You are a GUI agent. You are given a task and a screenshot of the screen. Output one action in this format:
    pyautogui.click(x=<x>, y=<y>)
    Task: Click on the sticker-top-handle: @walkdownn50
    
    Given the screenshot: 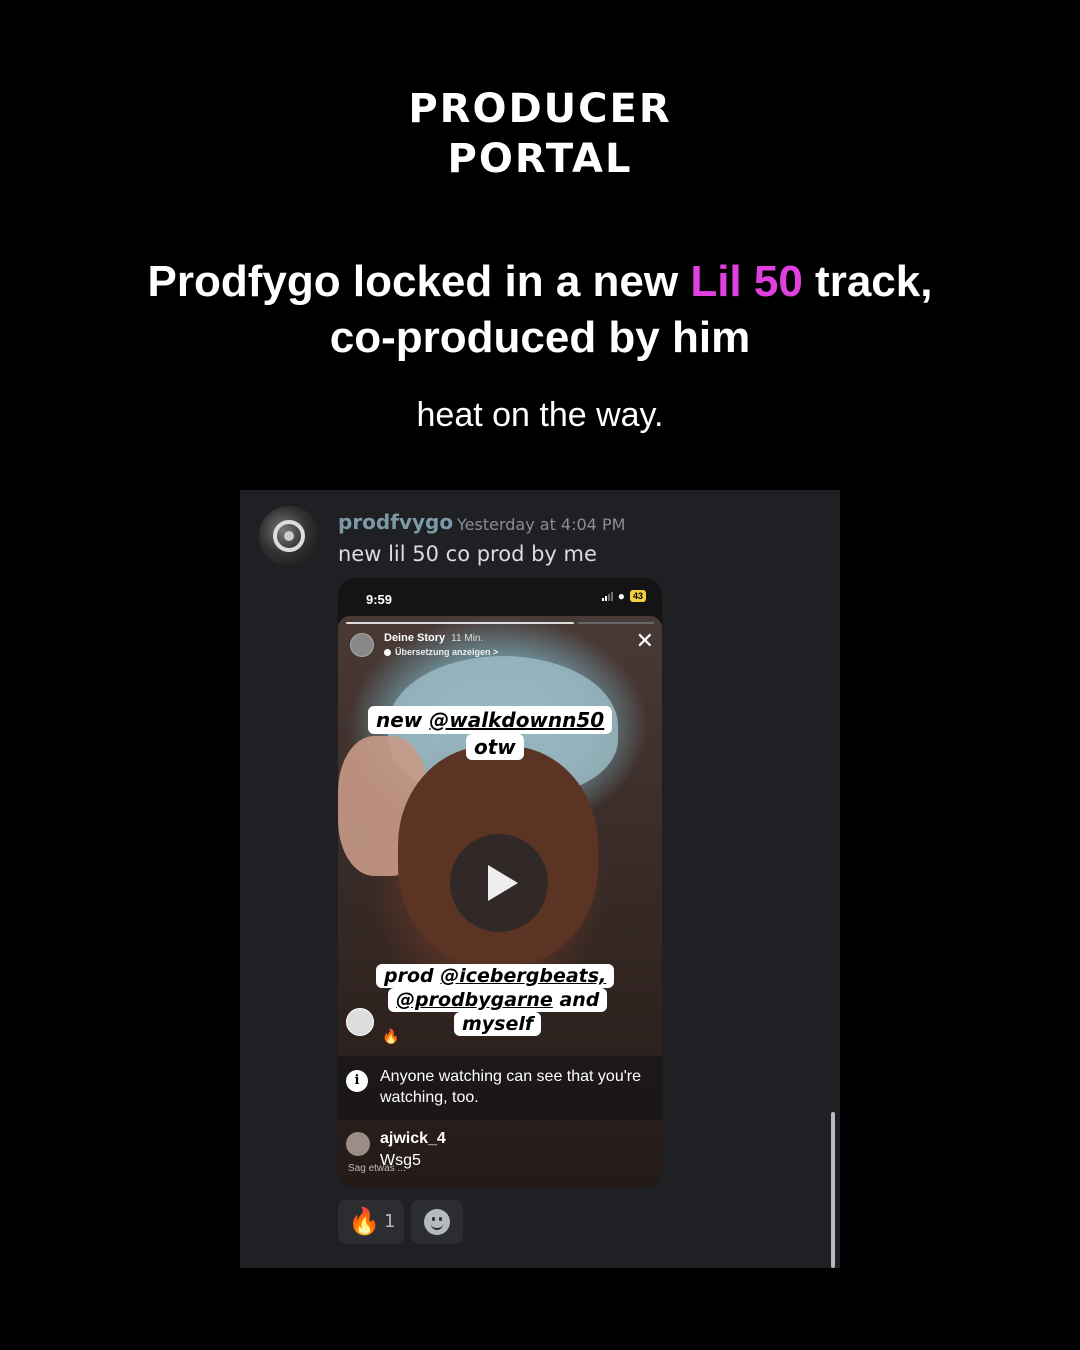 What is the action you would take?
    pyautogui.click(x=517, y=720)
    